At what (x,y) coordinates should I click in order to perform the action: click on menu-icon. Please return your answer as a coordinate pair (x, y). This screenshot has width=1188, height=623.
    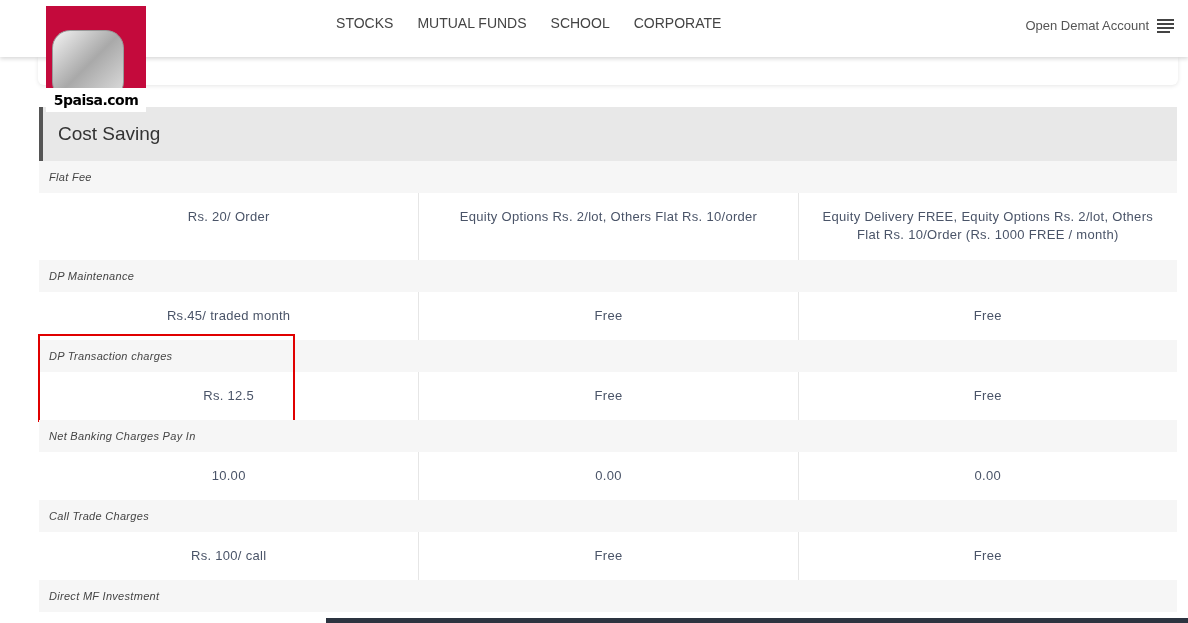
    Looking at the image, I should click on (1165, 25).